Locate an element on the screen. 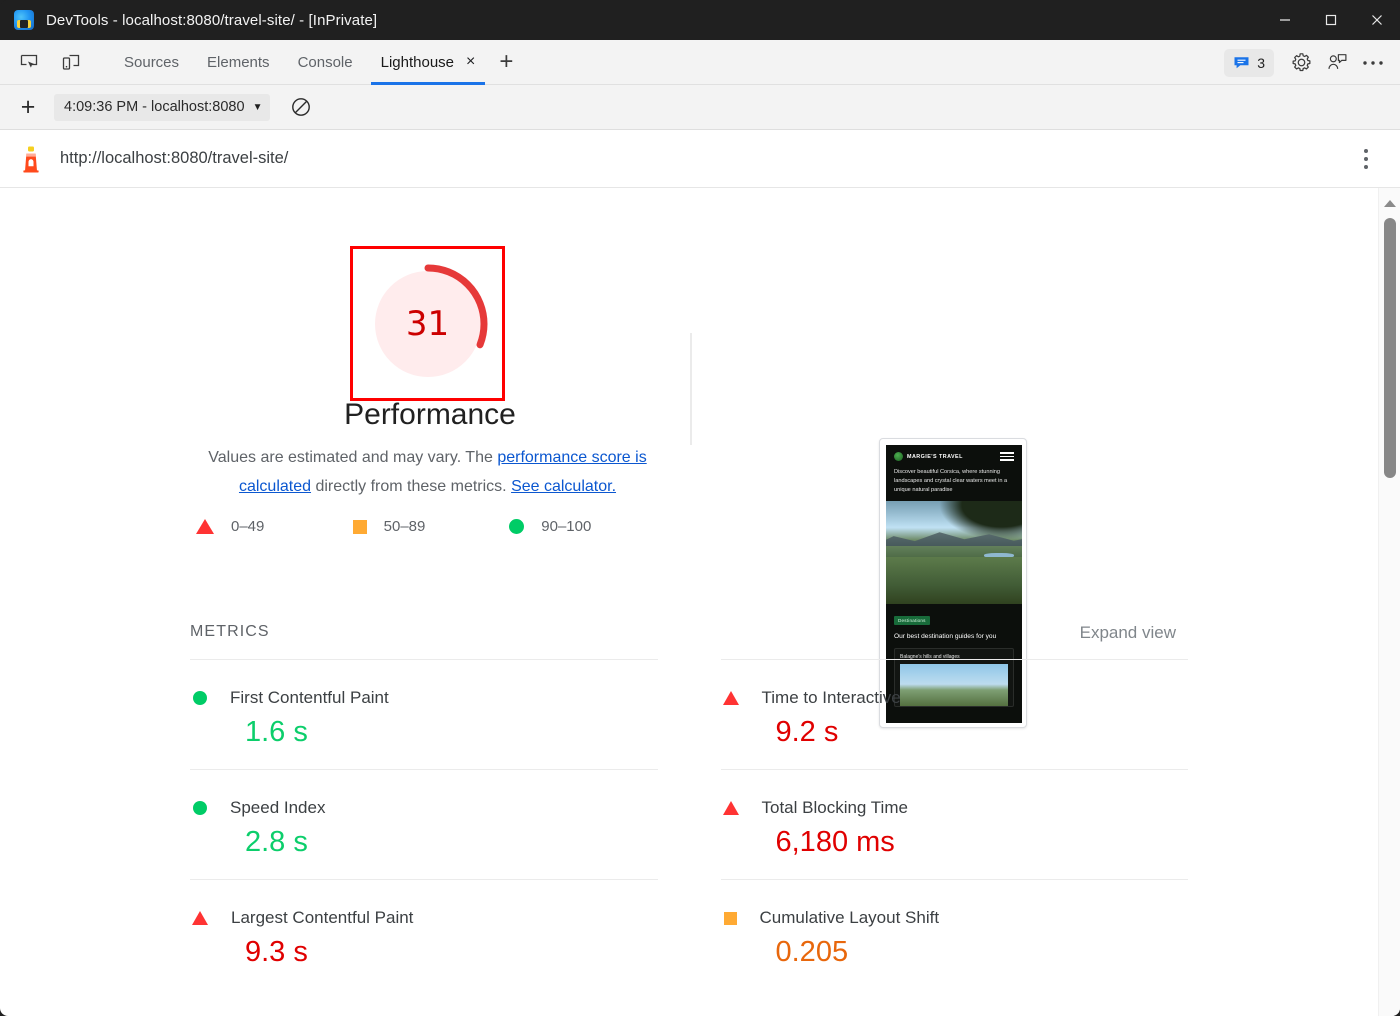 The height and width of the screenshot is (1016, 1400). metric-largest-contentful-paint: Largest Contentful Paint 9.3 s is located at coordinates (424, 934).